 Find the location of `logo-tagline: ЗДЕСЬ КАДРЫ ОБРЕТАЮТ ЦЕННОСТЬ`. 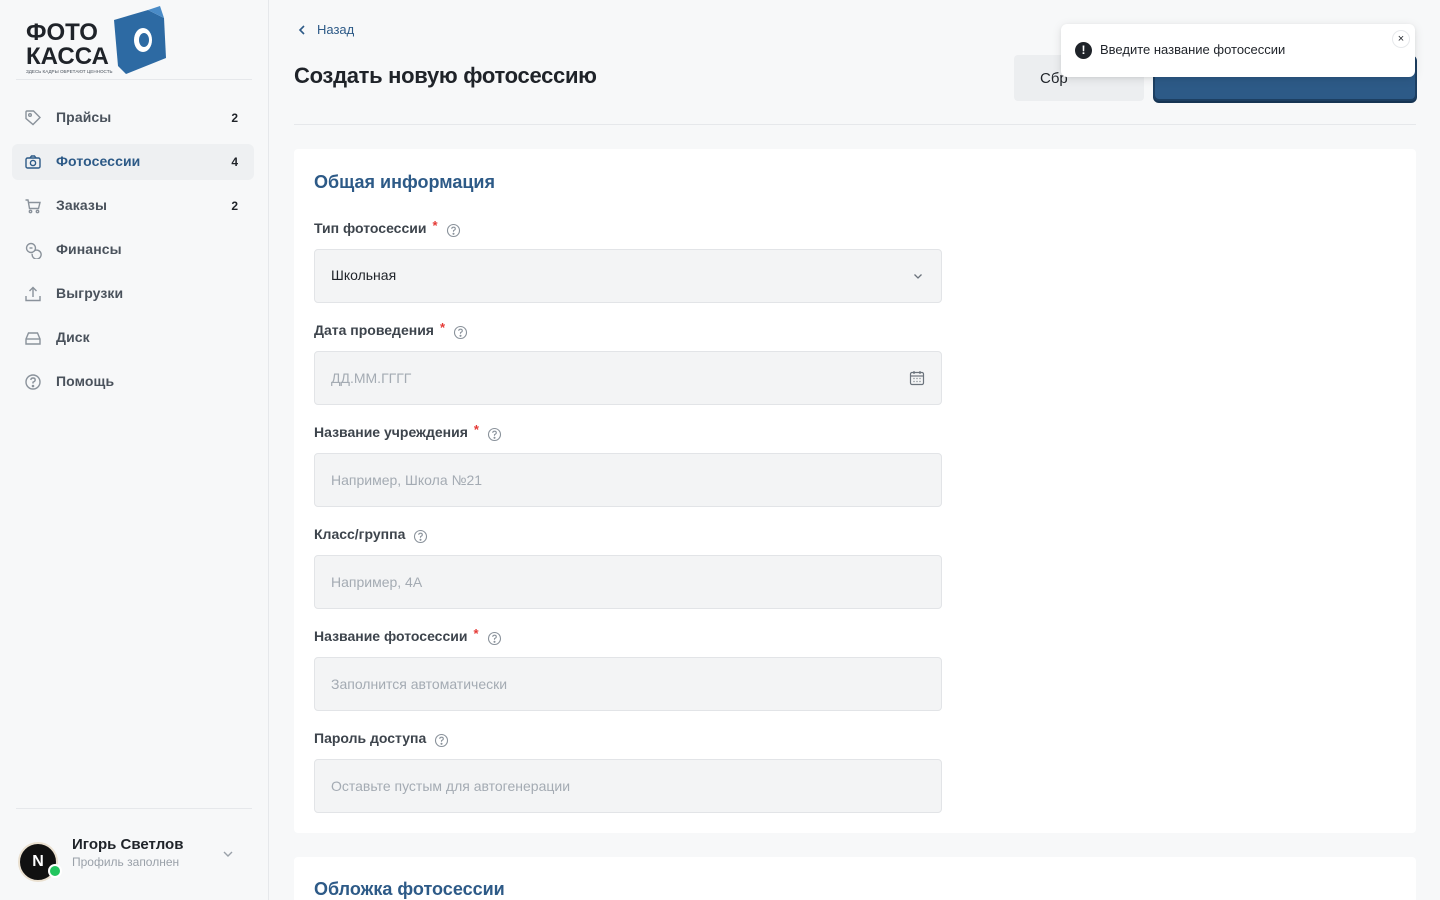

logo-tagline: ЗДЕСЬ КАДРЫ ОБРЕТАЮТ ЦЕННОСТЬ is located at coordinates (69, 71).